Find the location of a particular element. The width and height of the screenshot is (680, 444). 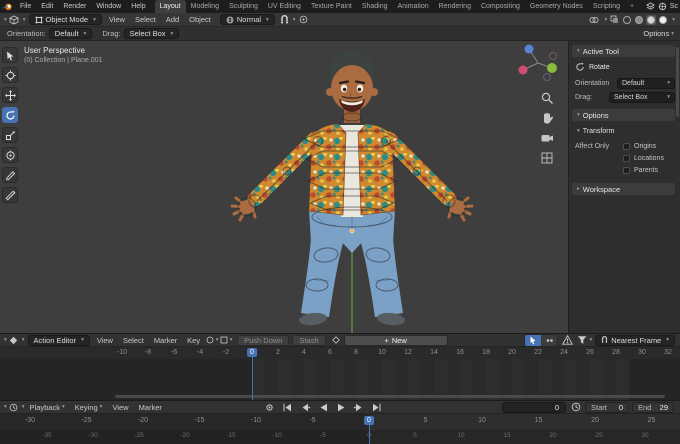

dopesheet-playhead-line is located at coordinates (252, 378).